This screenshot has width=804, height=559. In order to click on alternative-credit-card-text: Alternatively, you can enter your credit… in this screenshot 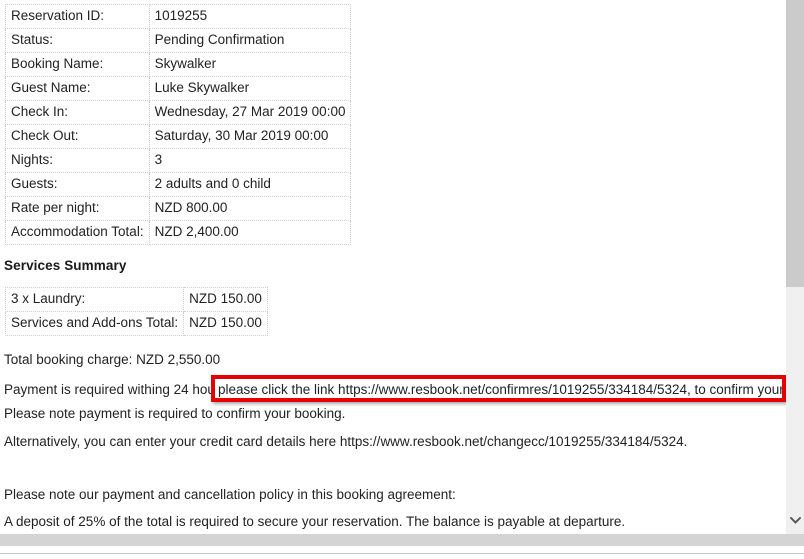, I will do `click(346, 441)`.